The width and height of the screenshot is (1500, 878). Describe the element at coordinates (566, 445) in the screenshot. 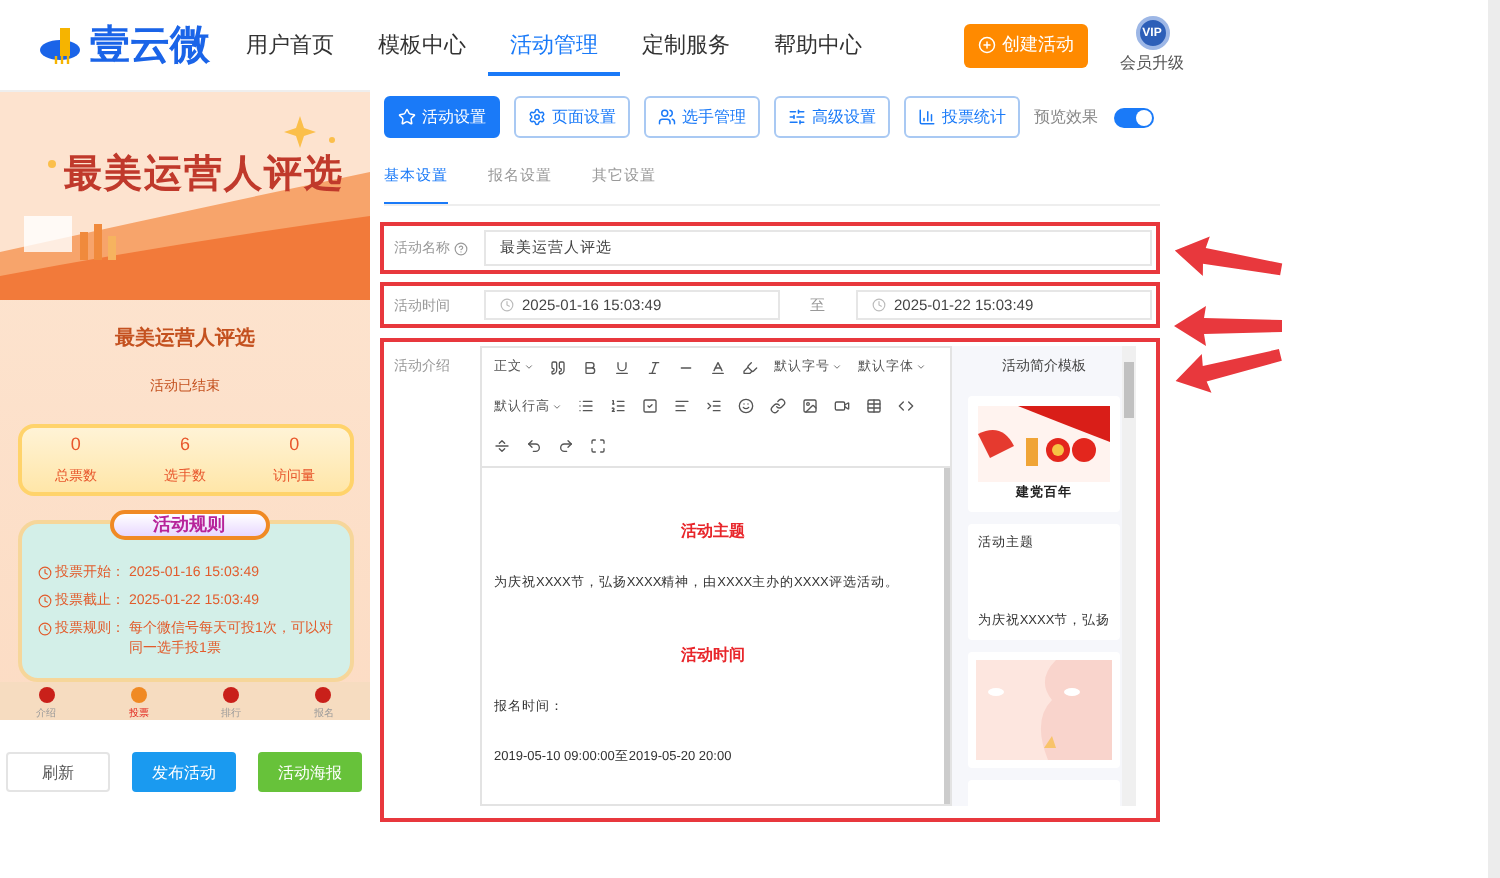

I see `redo-icon` at that location.